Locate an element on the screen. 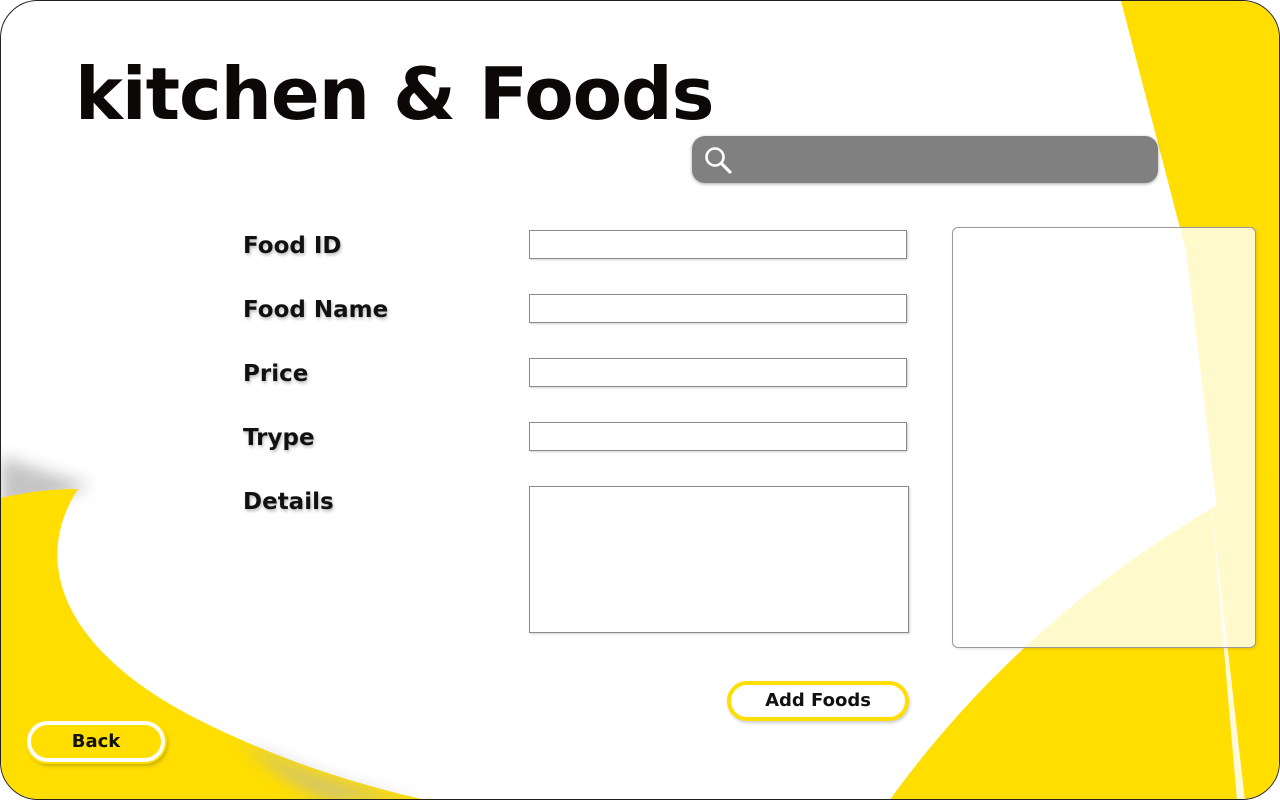 The height and width of the screenshot is (800, 1280). food-name-label: Food Name is located at coordinates (316, 310).